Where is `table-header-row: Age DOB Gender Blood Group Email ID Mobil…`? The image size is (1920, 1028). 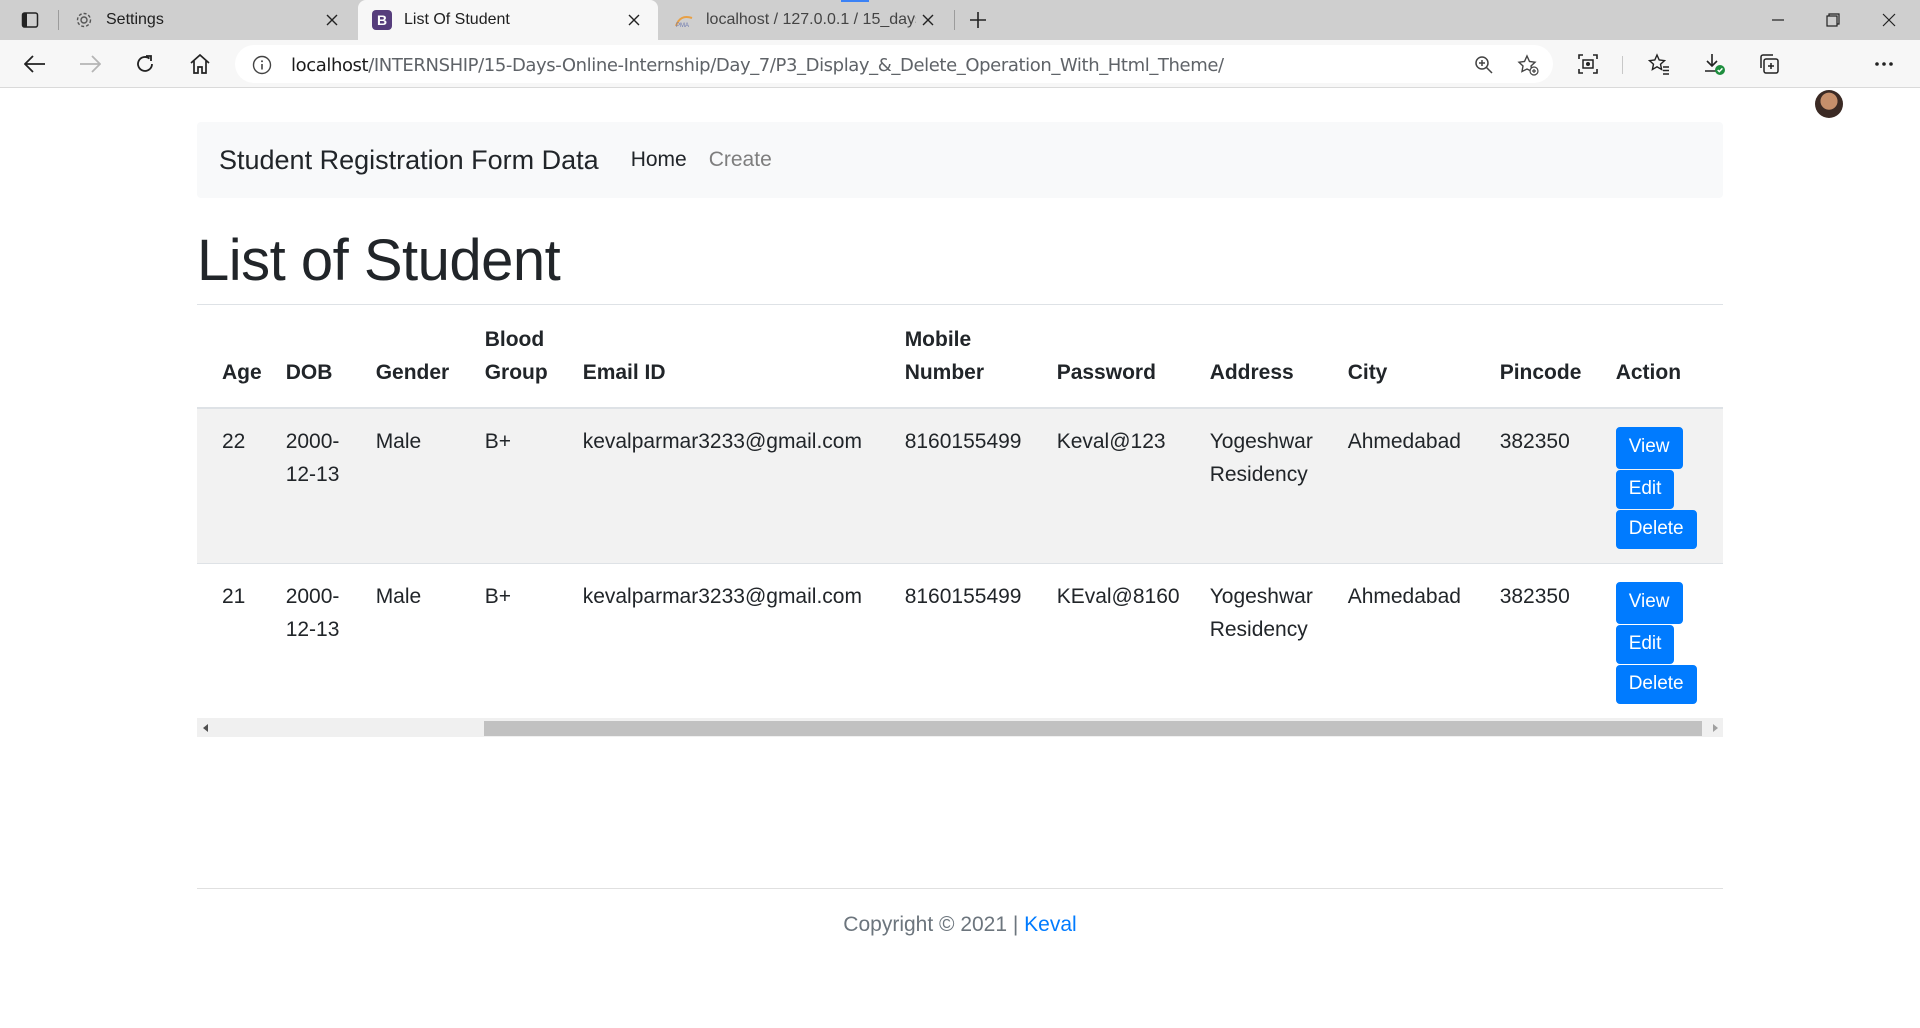
table-header-row: Age DOB Gender Blood Group Email ID Mobil… is located at coordinates (960, 356).